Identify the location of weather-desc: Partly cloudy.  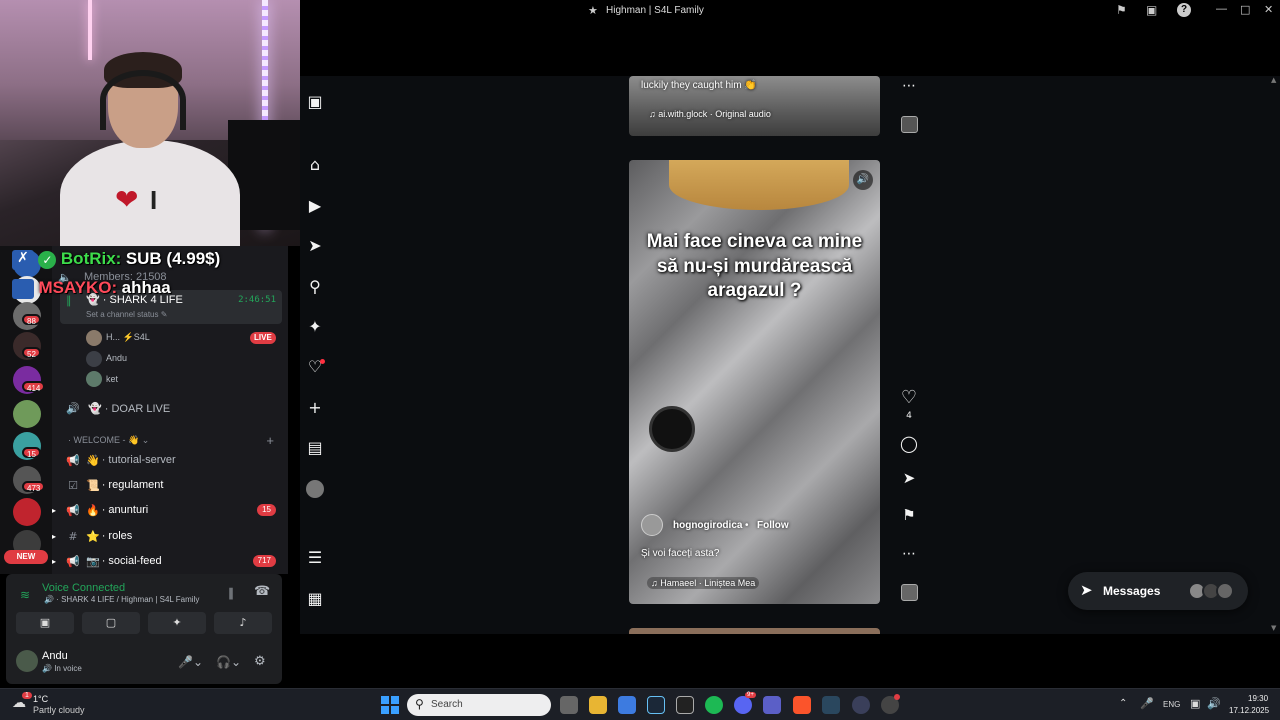
(59, 710).